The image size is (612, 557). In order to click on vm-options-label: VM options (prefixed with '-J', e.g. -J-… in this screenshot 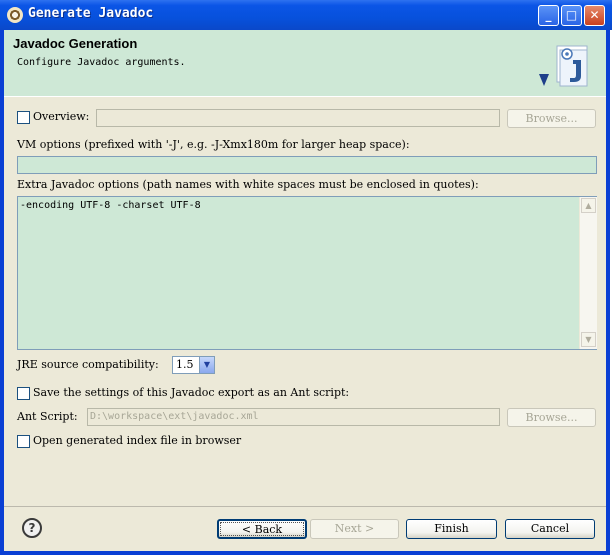, I will do `click(213, 144)`.